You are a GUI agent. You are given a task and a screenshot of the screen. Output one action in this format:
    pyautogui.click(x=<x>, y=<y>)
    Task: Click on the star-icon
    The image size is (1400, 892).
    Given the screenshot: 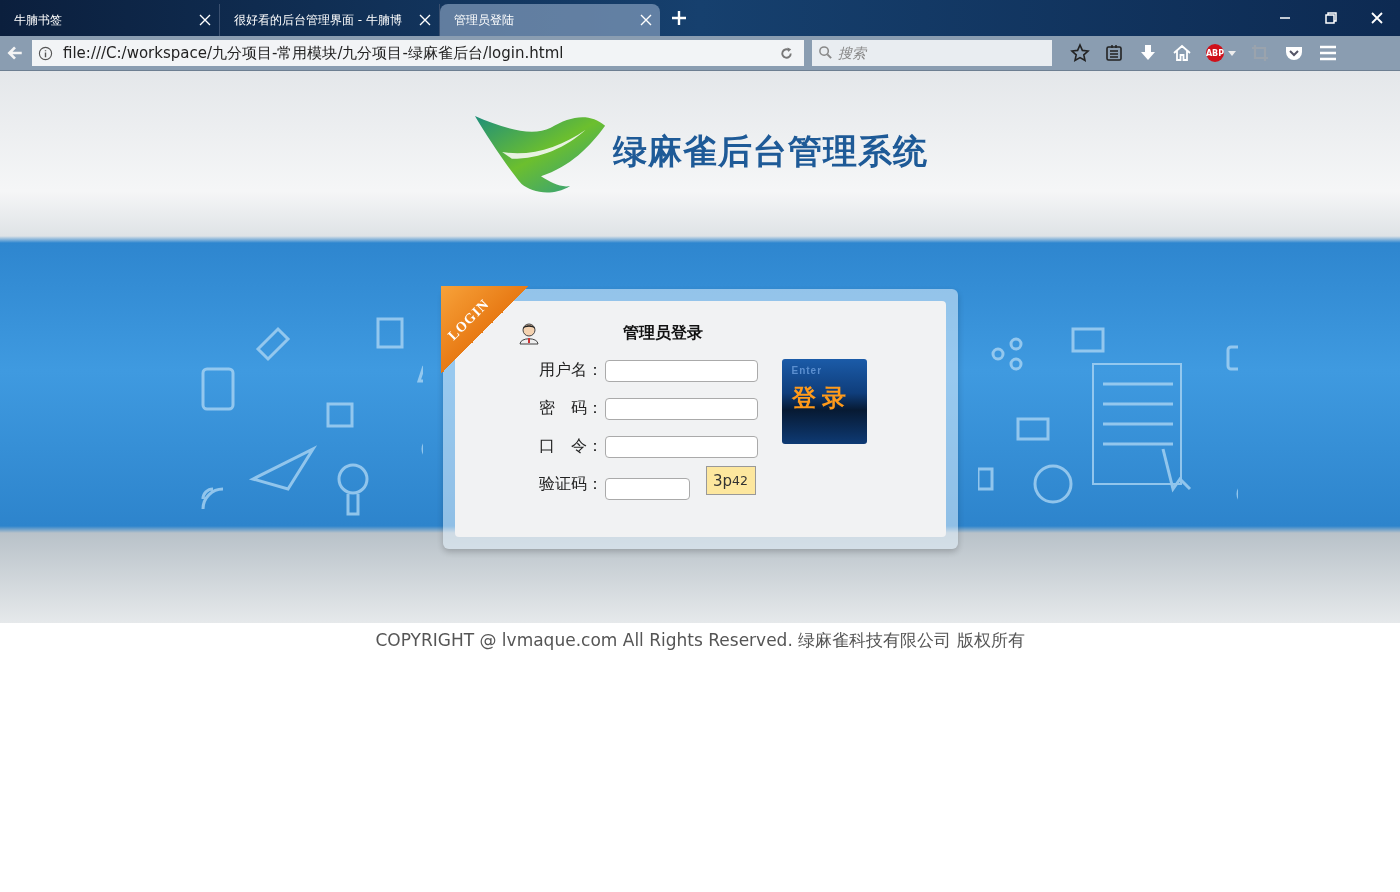 What is the action you would take?
    pyautogui.click(x=1080, y=53)
    